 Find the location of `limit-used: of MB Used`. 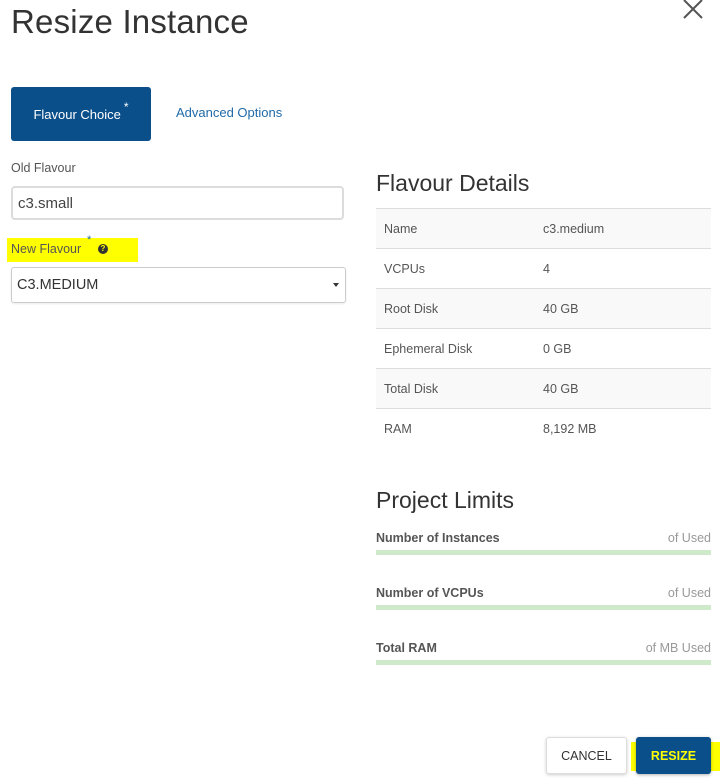

limit-used: of MB Used is located at coordinates (678, 648).